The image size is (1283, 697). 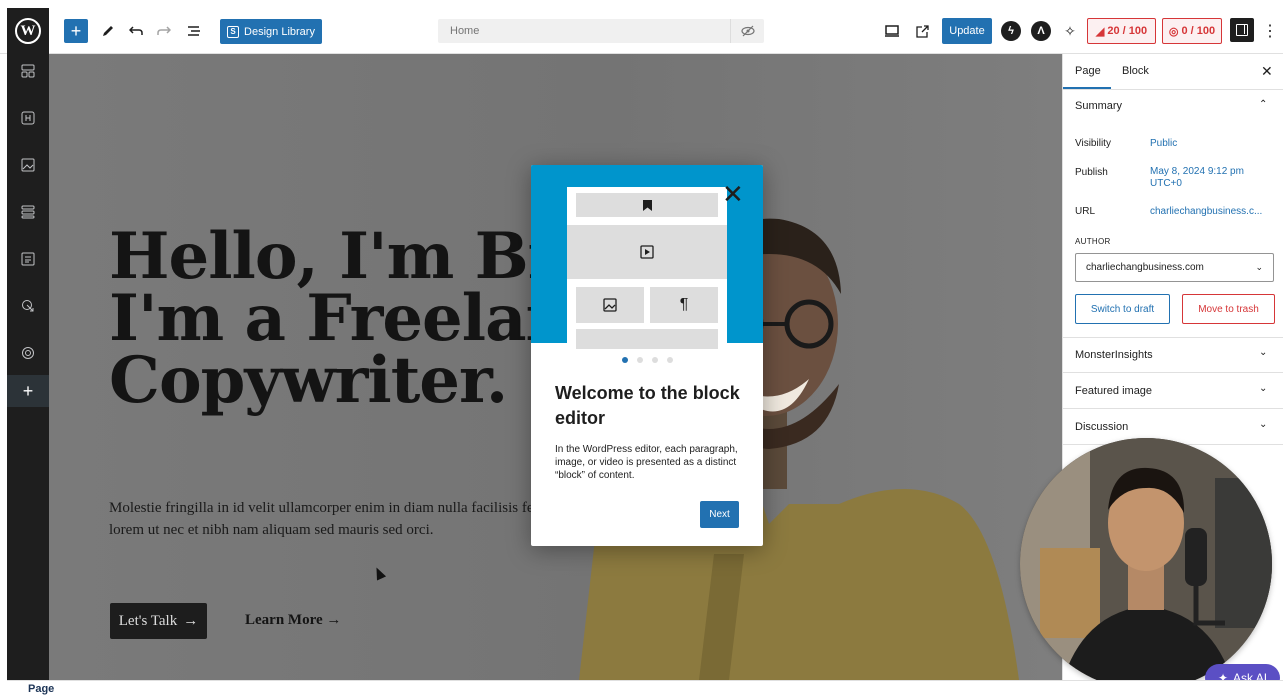 I want to click on publish-value: May 8, 2024 9:12 pm UTC+0, so click(x=1212, y=178).